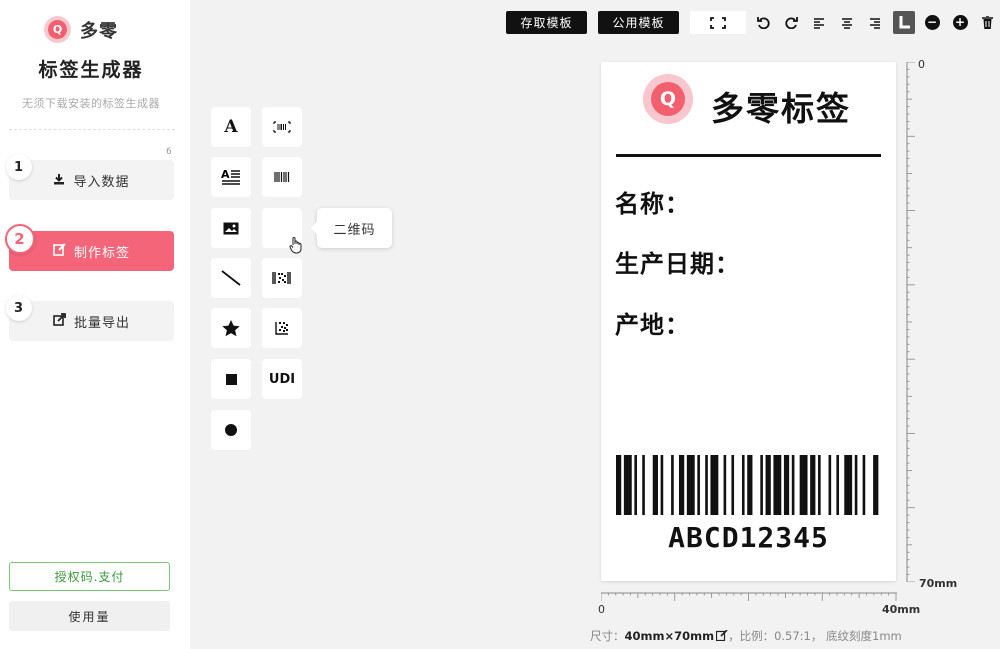  I want to click on tool-image, so click(231, 228).